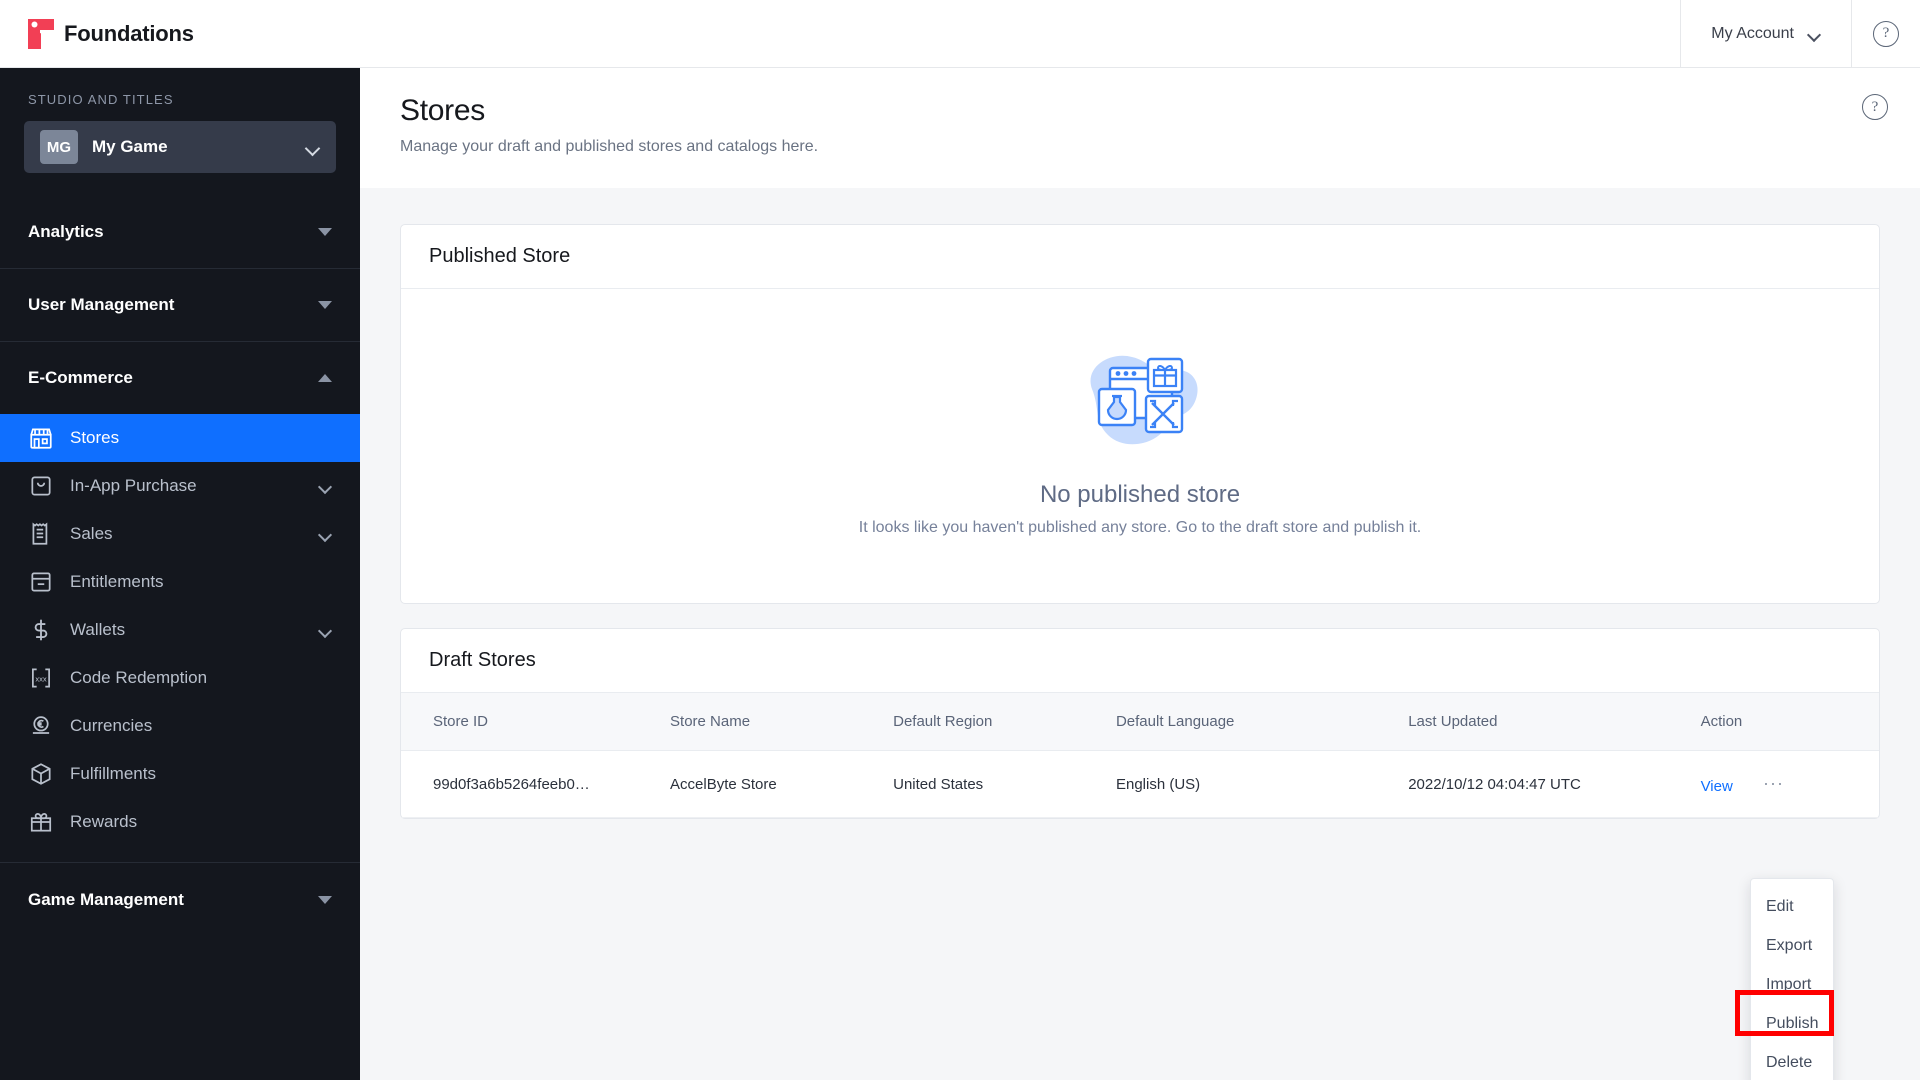 The height and width of the screenshot is (1080, 1920). I want to click on column-header-store-name: Store Name, so click(782, 722).